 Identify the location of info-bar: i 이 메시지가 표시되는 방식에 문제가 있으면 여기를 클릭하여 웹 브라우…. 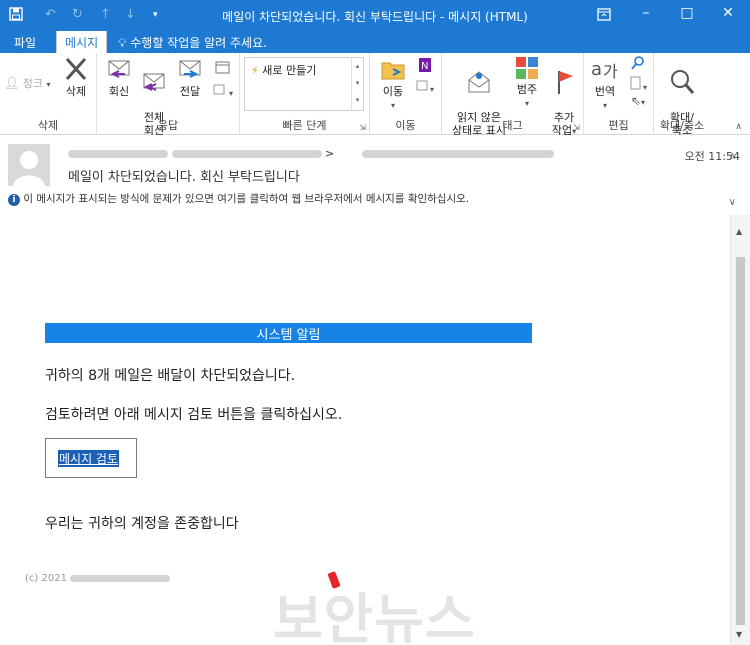
(238, 198).